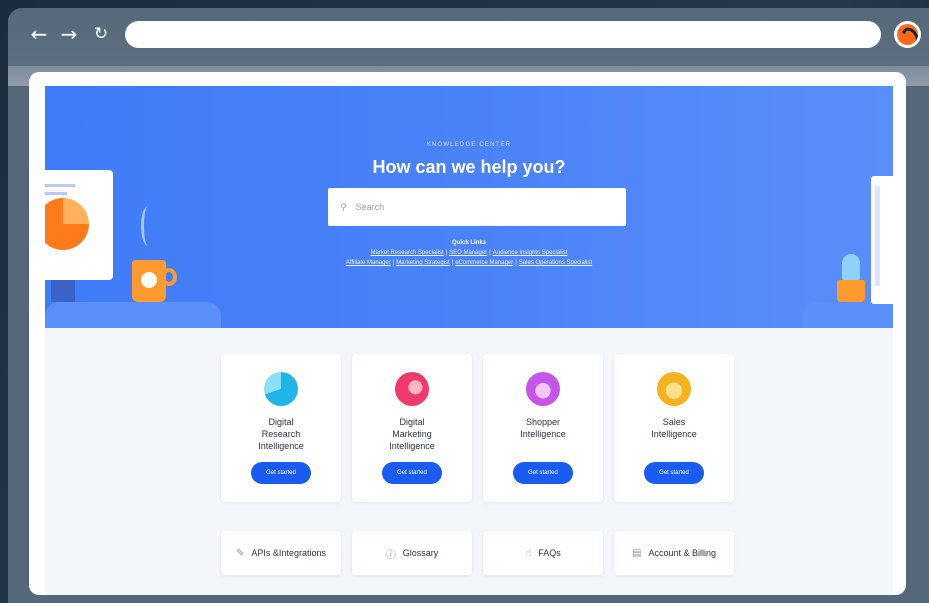 The width and height of the screenshot is (929, 603). What do you see at coordinates (101, 34) in the screenshot?
I see `reload-icon: ↻` at bounding box center [101, 34].